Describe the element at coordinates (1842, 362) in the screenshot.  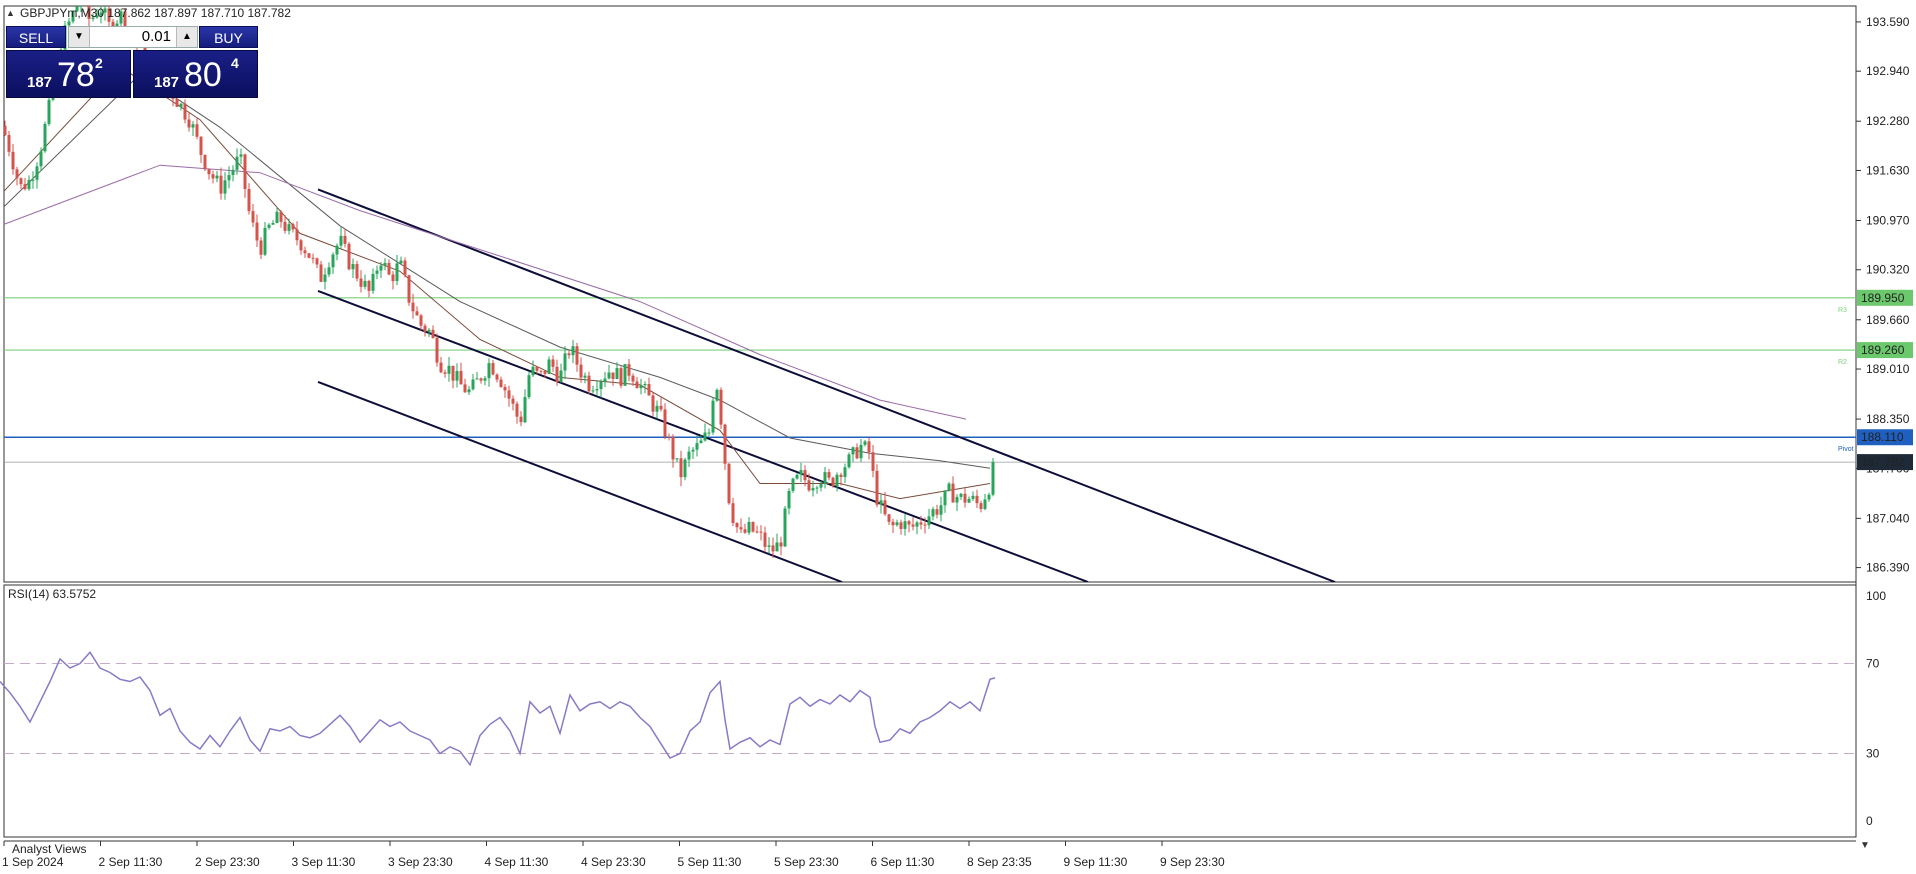
I see `level-tag: R2` at that location.